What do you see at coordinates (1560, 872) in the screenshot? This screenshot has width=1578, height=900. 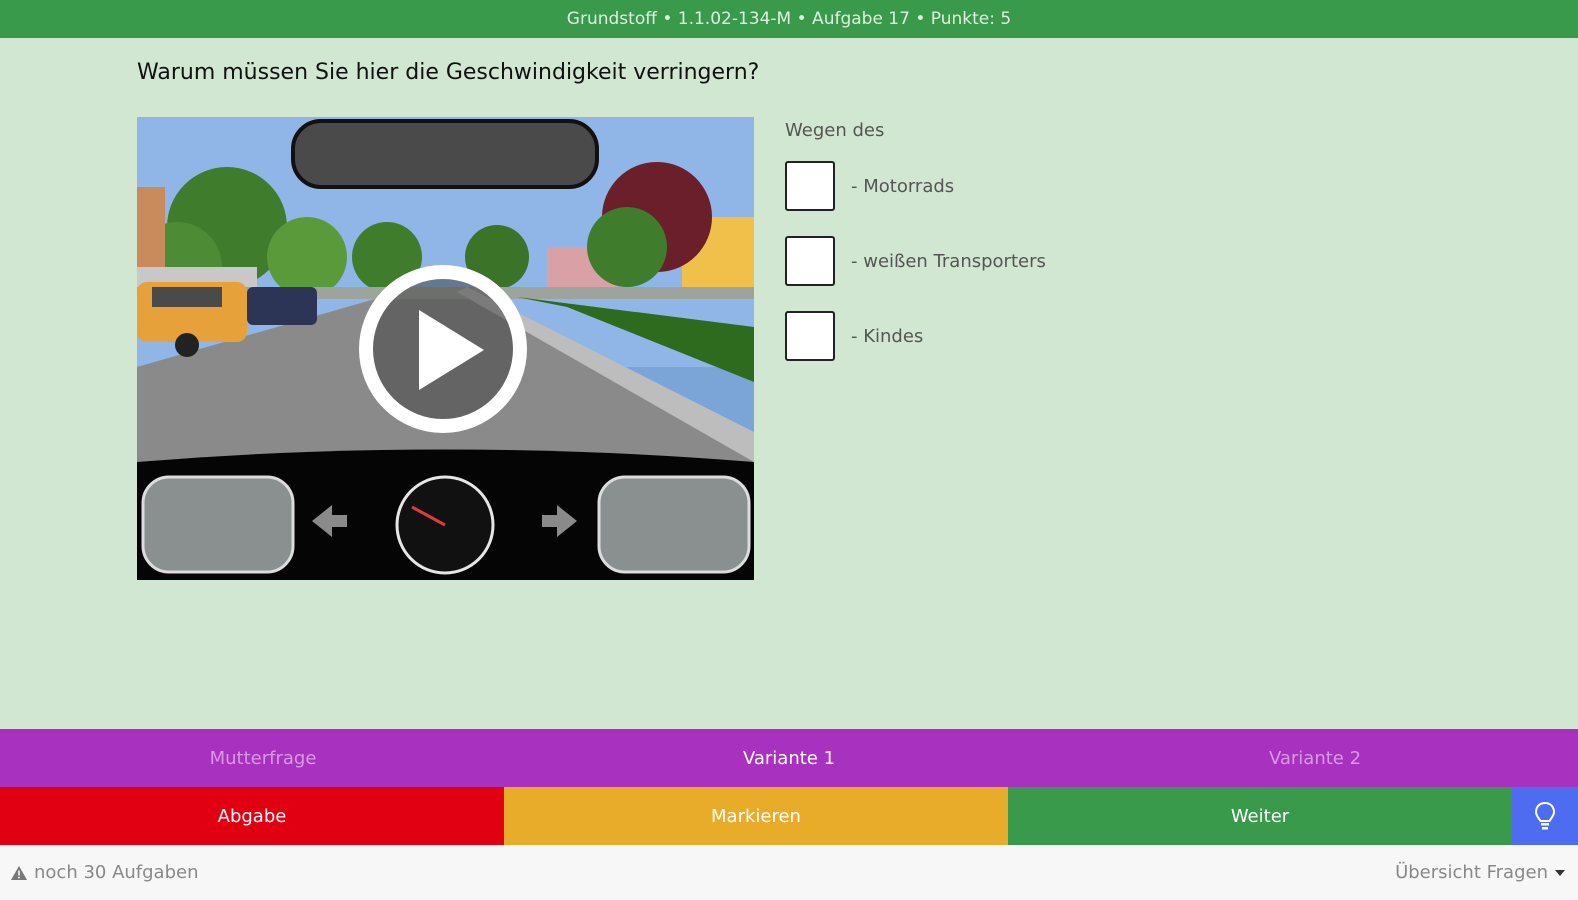 I see `caret-down-icon` at bounding box center [1560, 872].